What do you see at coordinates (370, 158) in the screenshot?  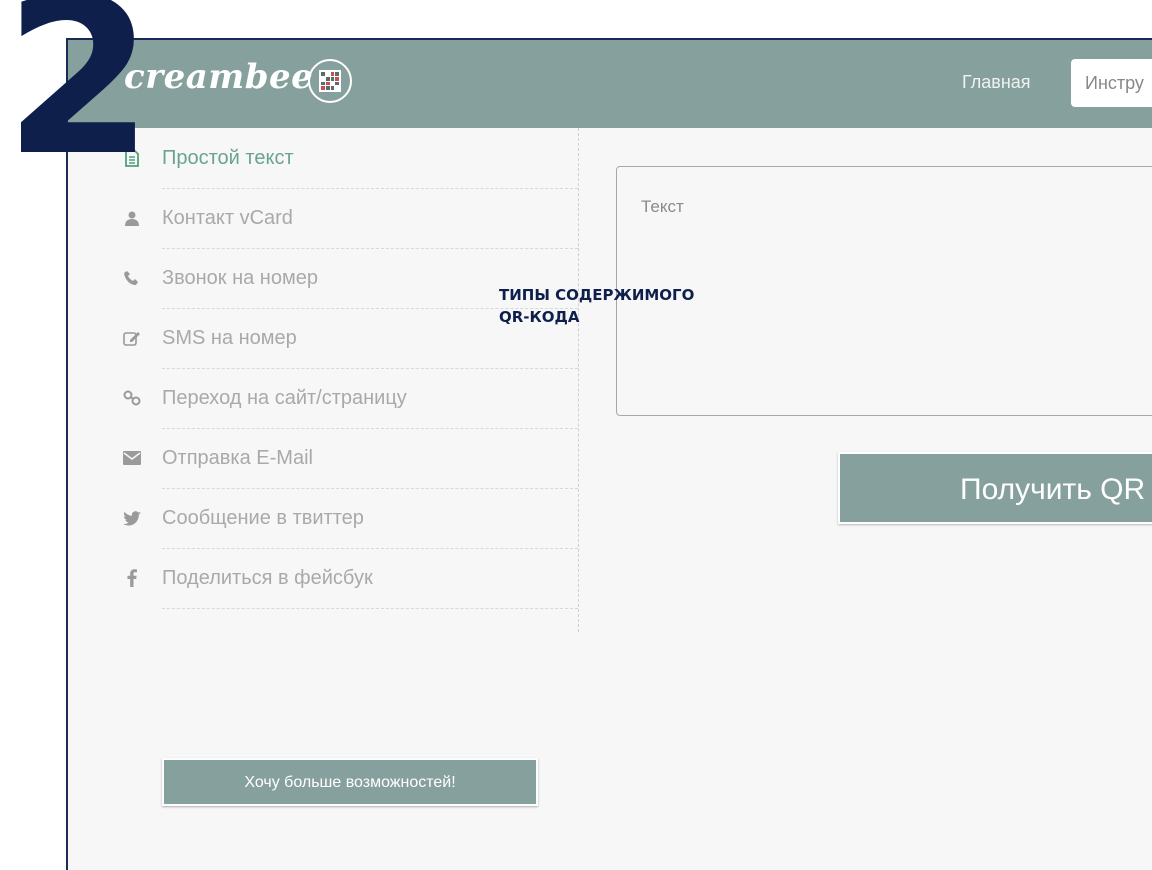 I see `sidebar-item-label: Простой текст` at bounding box center [370, 158].